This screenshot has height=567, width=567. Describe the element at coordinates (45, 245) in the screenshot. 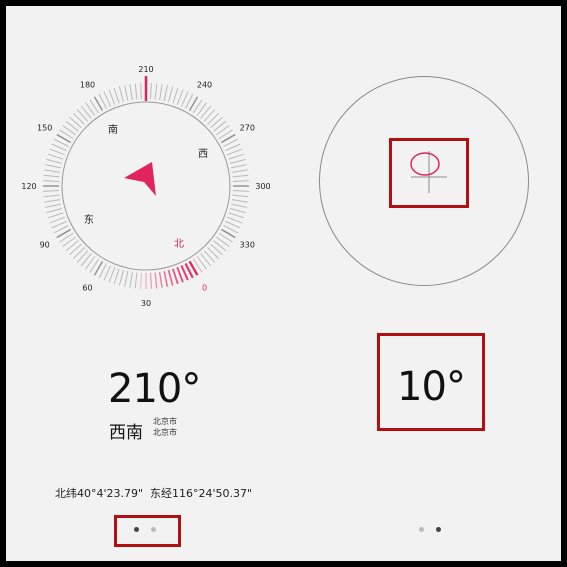

I see `dial-degree-label: 90` at that location.